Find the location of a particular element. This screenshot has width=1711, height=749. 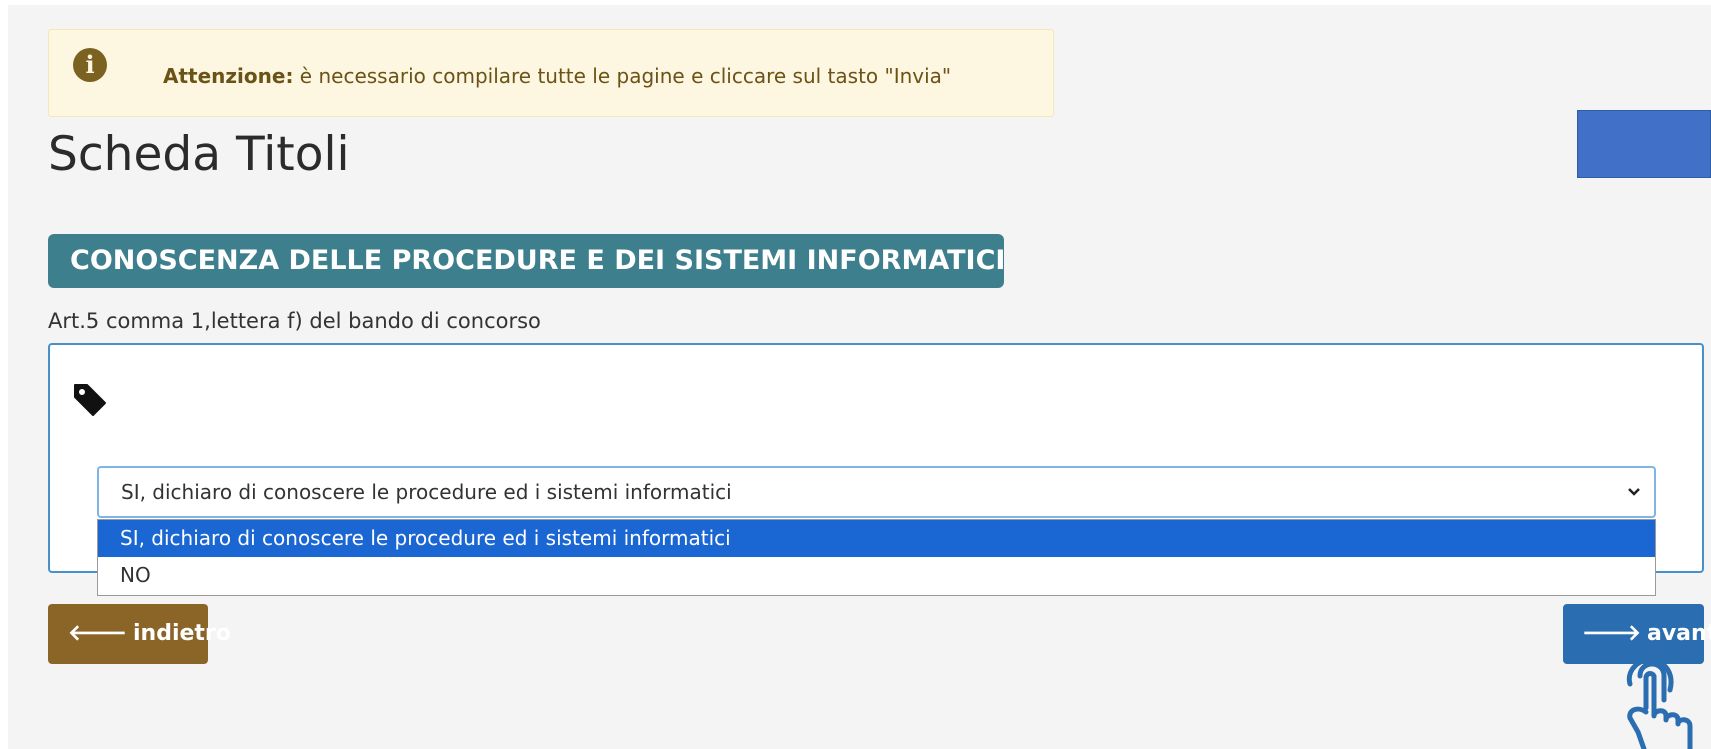

arrow-right-icon: 🡒 is located at coordinates (1611, 633).